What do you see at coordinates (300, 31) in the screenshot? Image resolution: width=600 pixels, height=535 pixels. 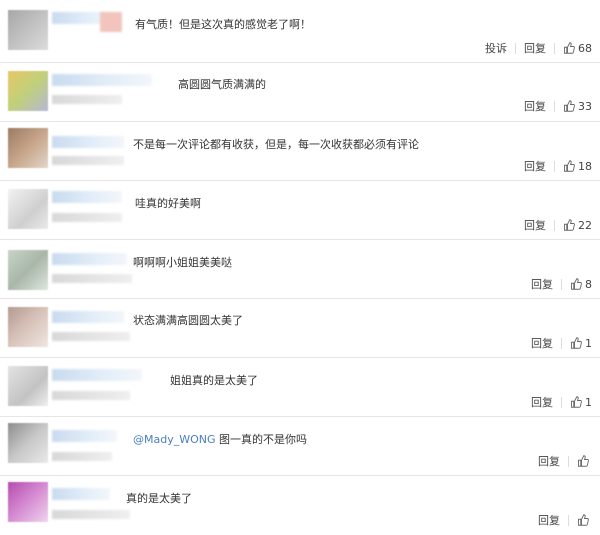 I see `comment-item: 有气质！但是这次真的感觉老了啊！ 投诉 回复 68` at bounding box center [300, 31].